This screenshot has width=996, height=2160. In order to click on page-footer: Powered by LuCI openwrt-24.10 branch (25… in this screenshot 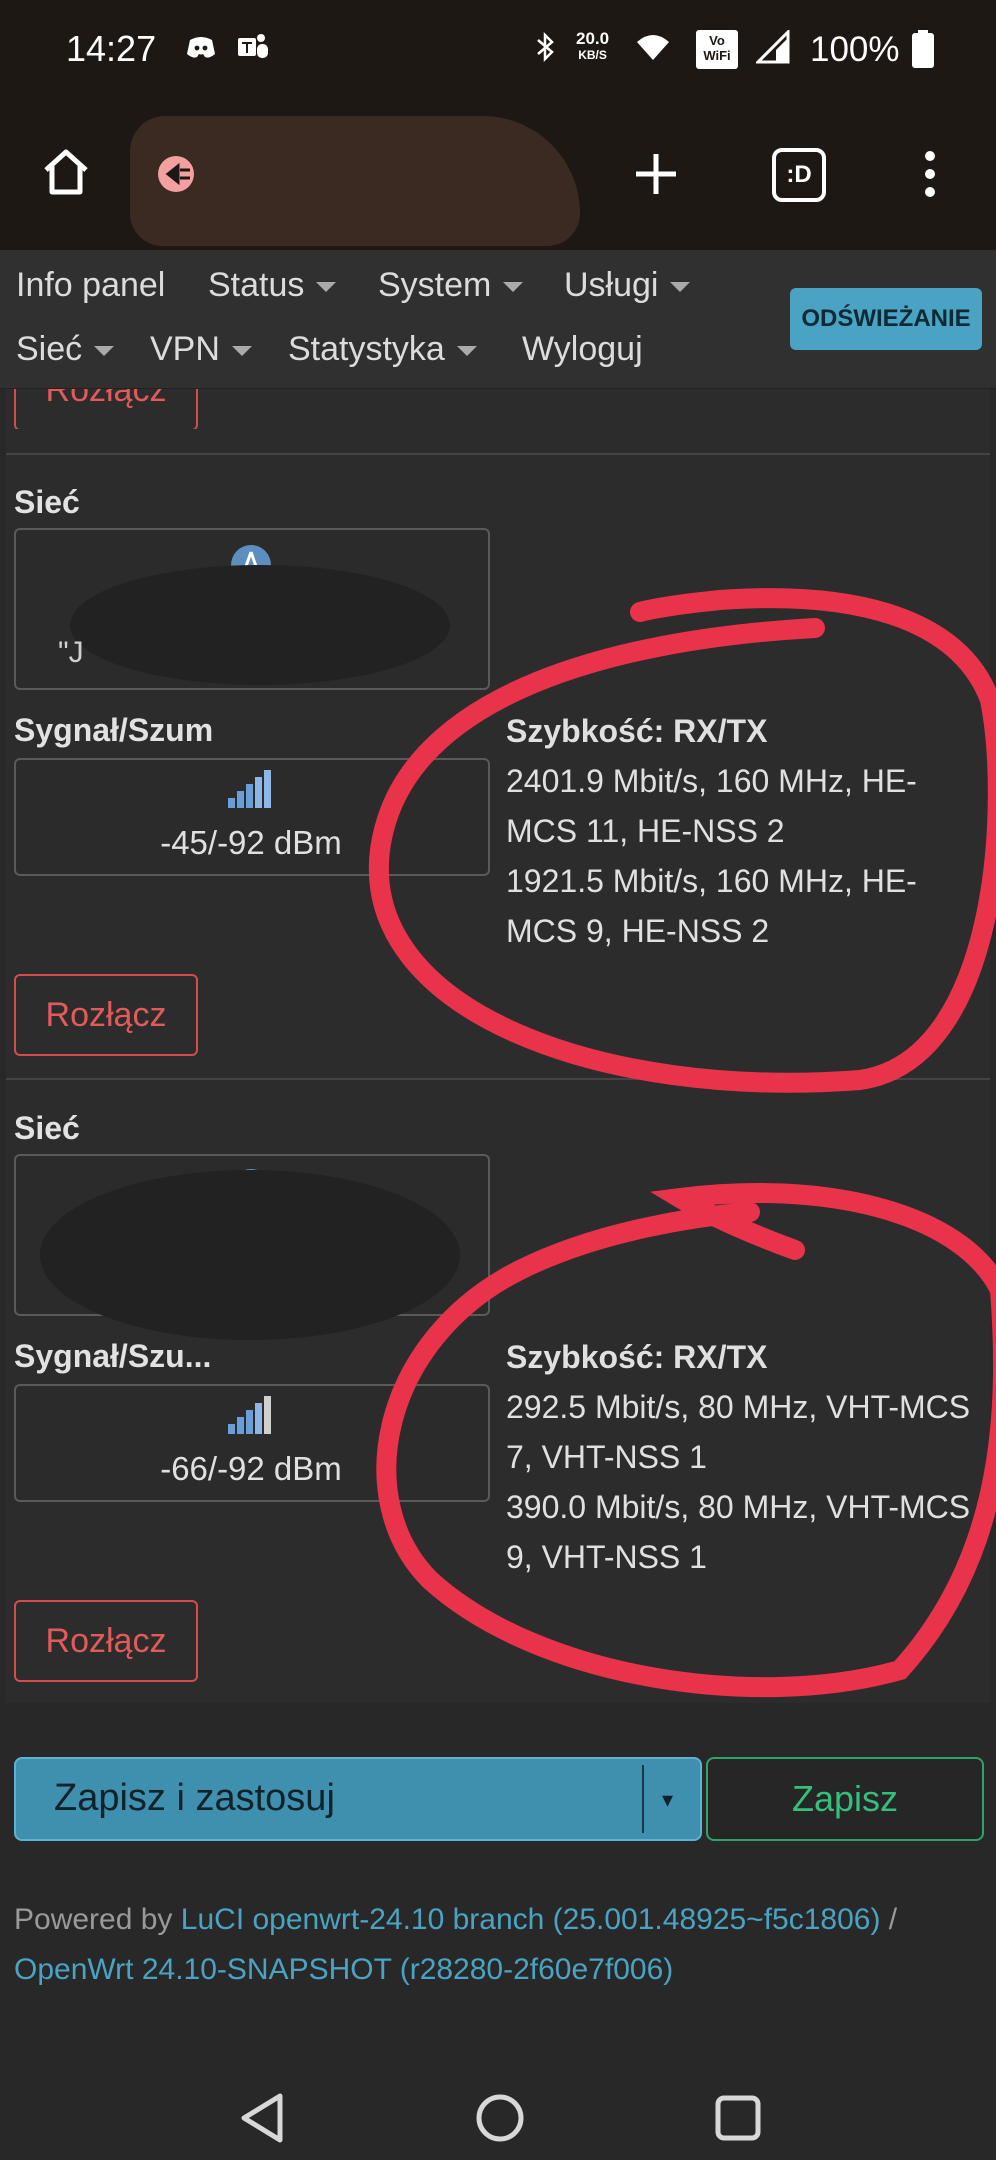, I will do `click(500, 1945)`.